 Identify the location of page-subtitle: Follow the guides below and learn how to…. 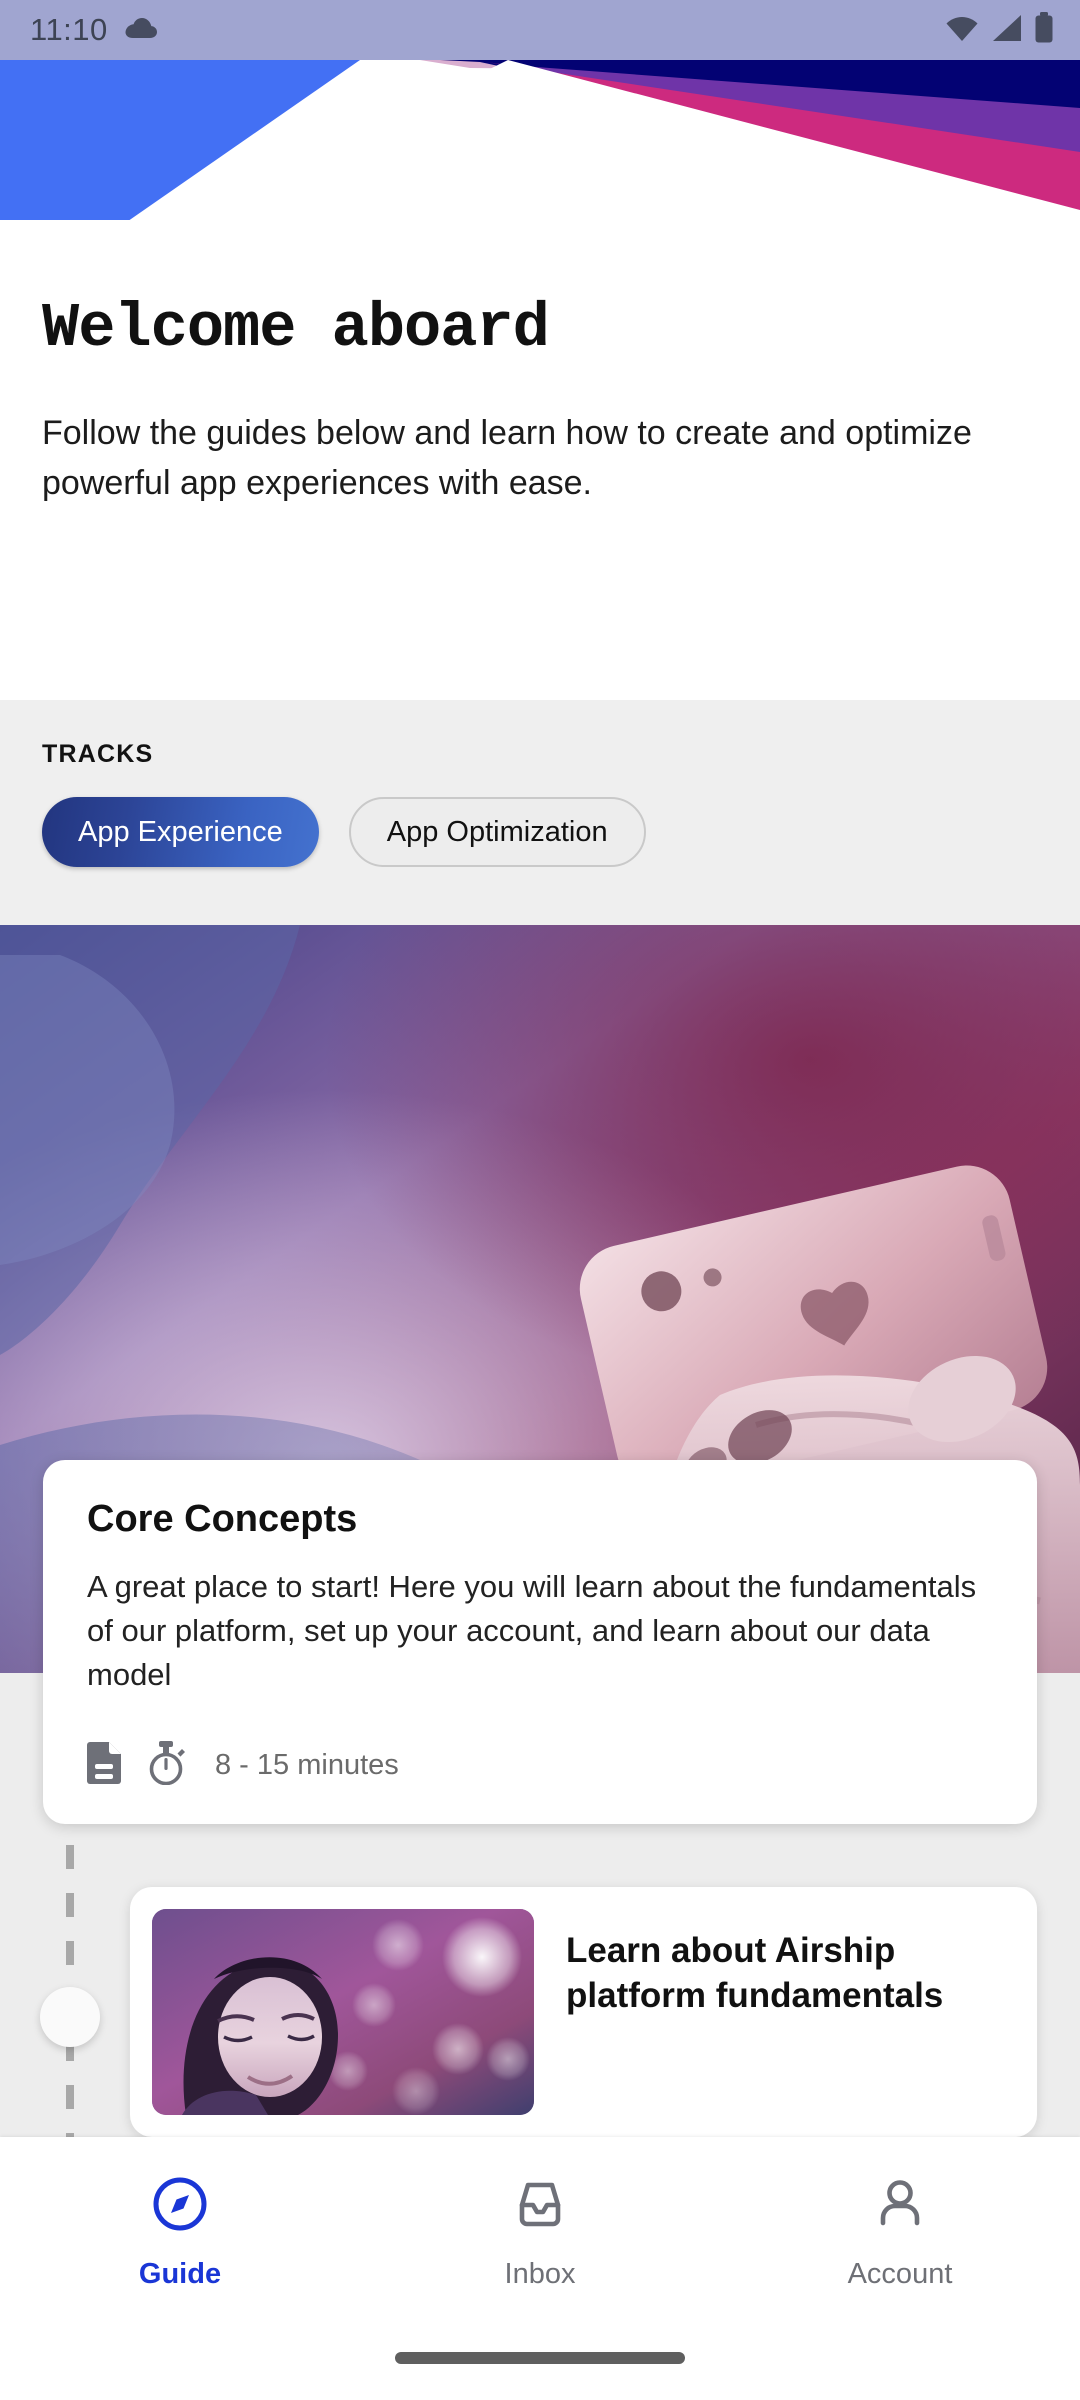
(507, 458).